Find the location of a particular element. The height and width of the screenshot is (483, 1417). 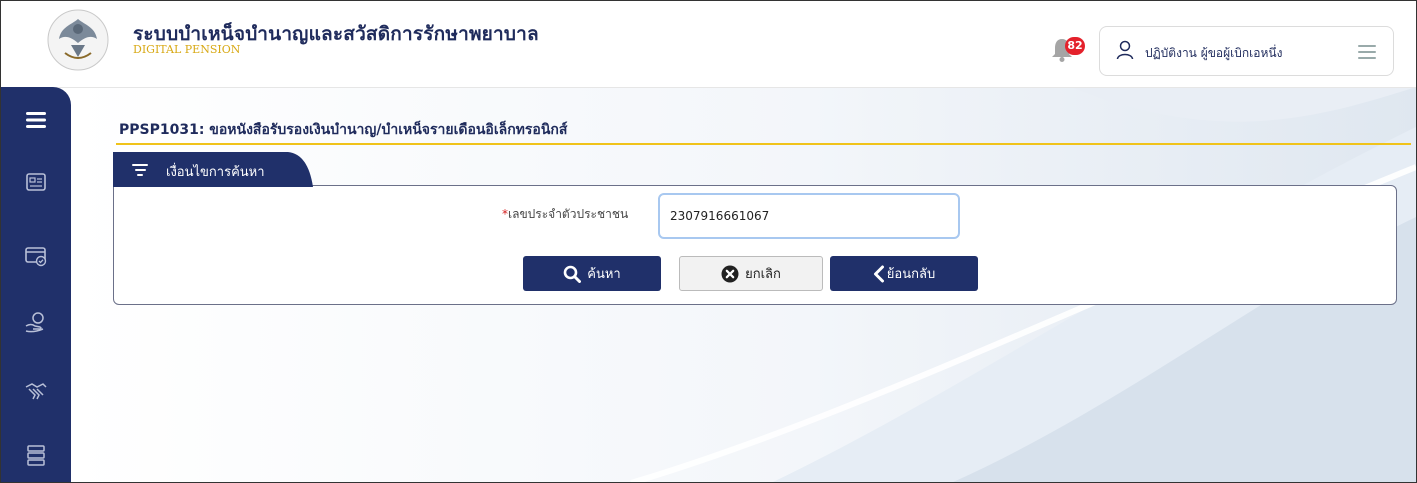

hand-money-icon is located at coordinates (36, 322).